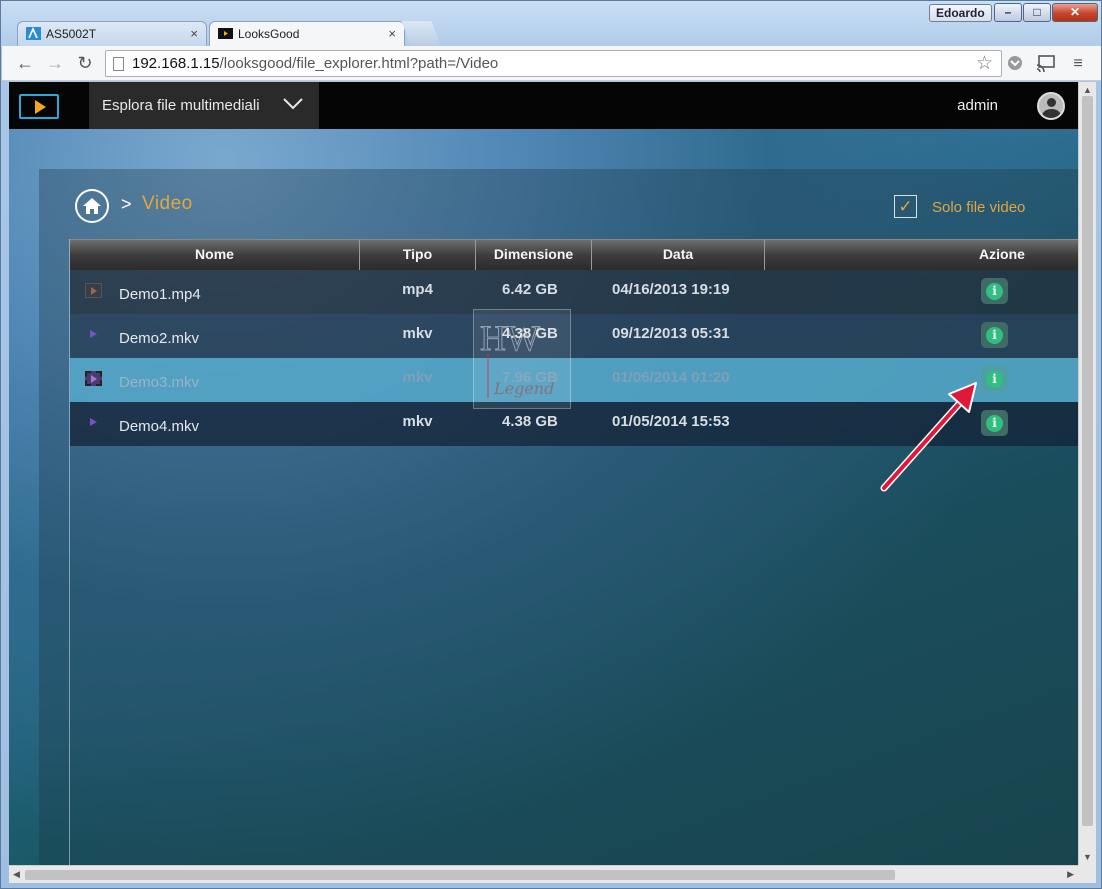 Image resolution: width=1102 pixels, height=889 pixels. I want to click on film-icon, so click(93, 378).